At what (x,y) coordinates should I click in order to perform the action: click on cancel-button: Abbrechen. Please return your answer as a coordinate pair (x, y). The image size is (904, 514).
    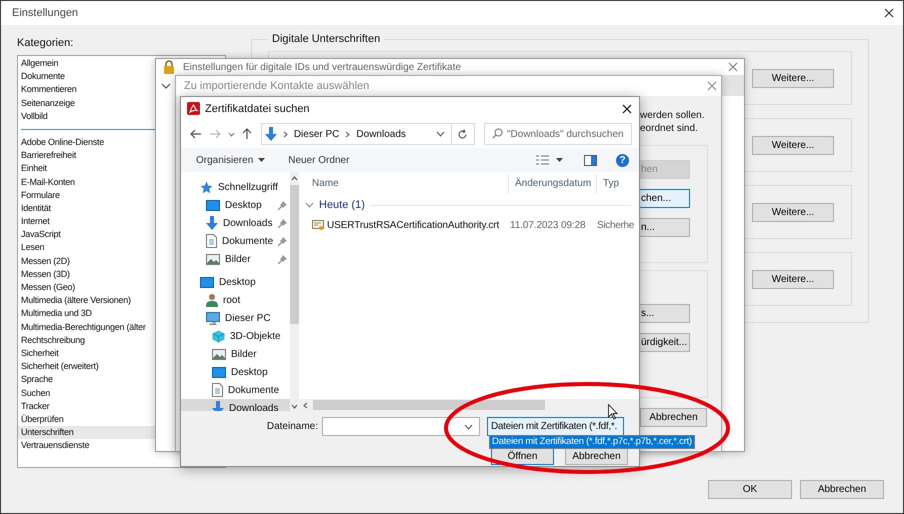
    Looking at the image, I should click on (673, 417).